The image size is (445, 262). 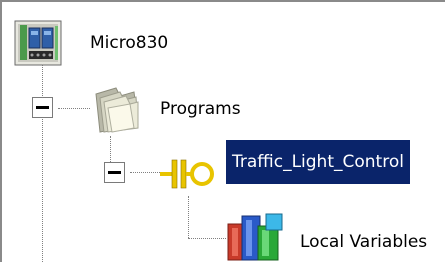 What do you see at coordinates (187, 174) in the screenshot?
I see `ladder-program-icon` at bounding box center [187, 174].